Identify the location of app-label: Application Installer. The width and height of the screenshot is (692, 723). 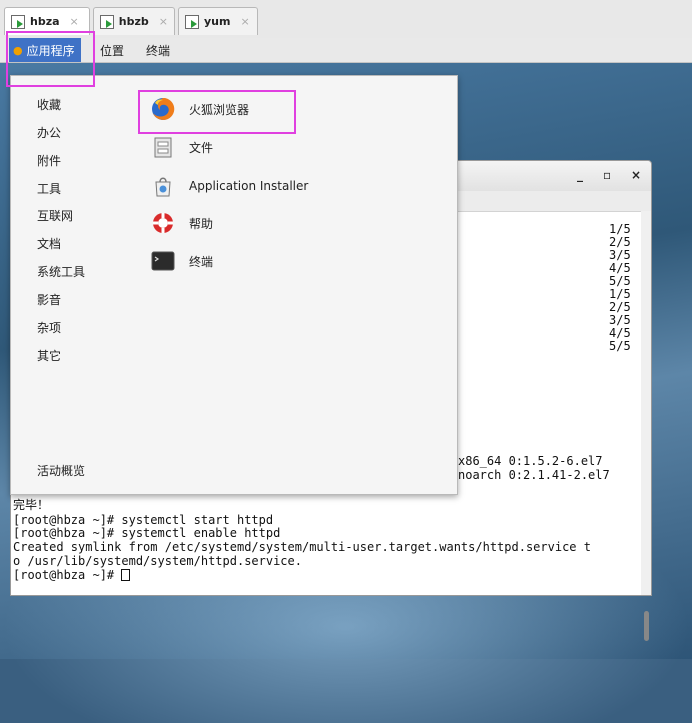
(249, 186).